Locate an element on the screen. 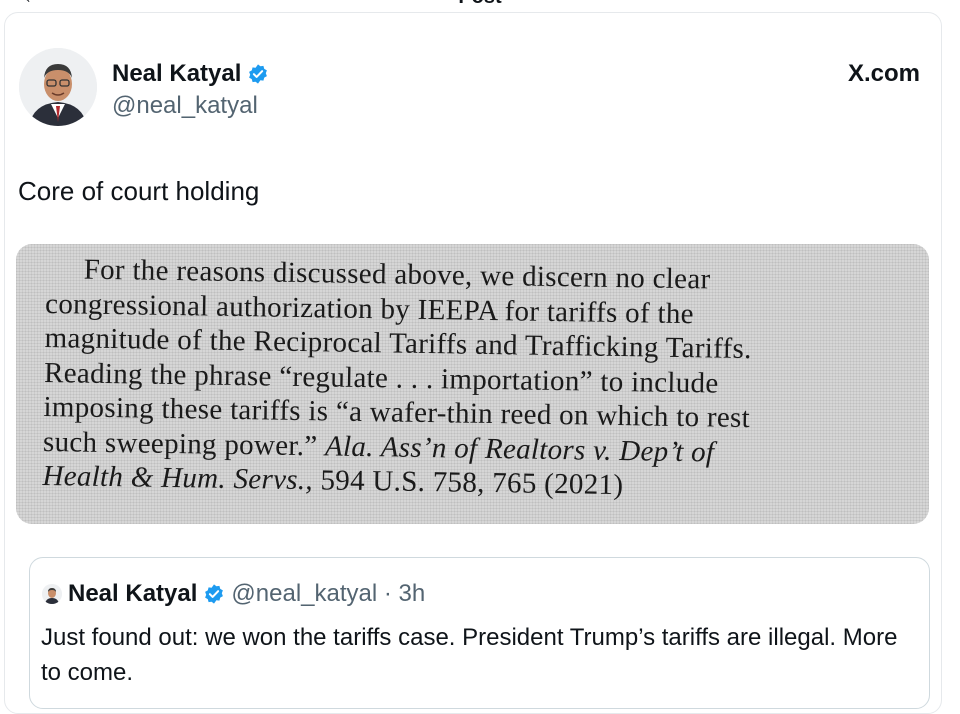 This screenshot has height=714, width=960. author-row: Neal Katyal is located at coordinates (190, 74).